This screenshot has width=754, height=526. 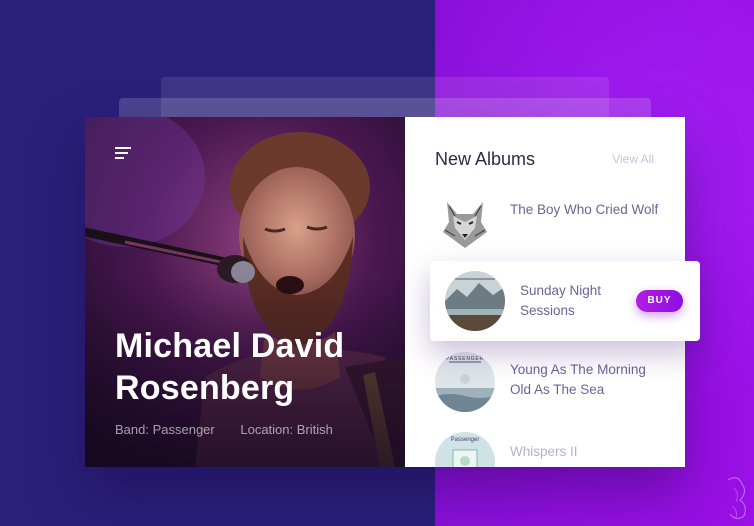 I want to click on album-item: Passenger Whispers II, so click(x=555, y=449).